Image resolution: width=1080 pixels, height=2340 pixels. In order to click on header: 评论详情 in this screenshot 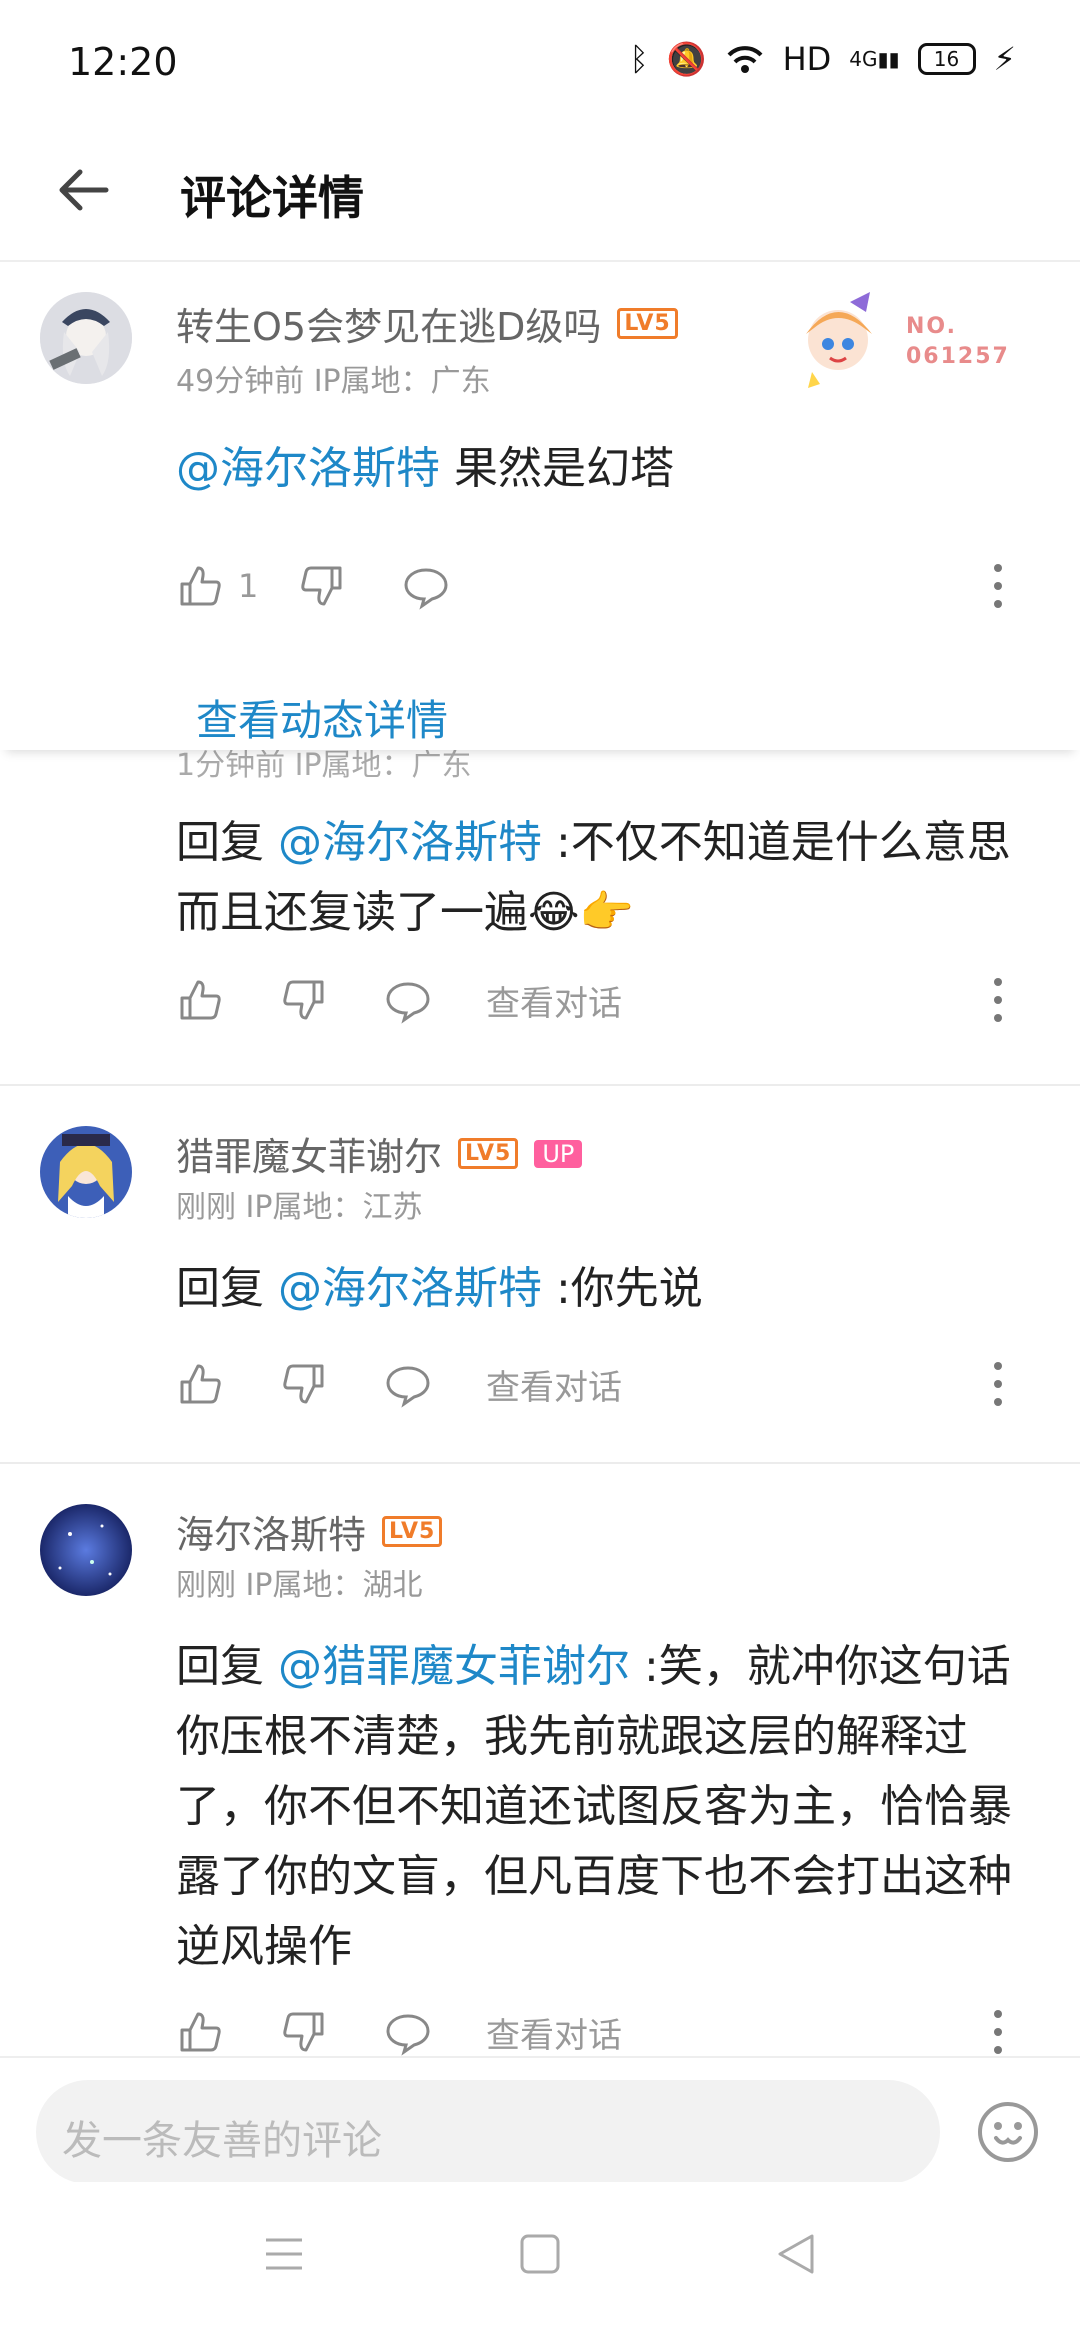, I will do `click(540, 191)`.